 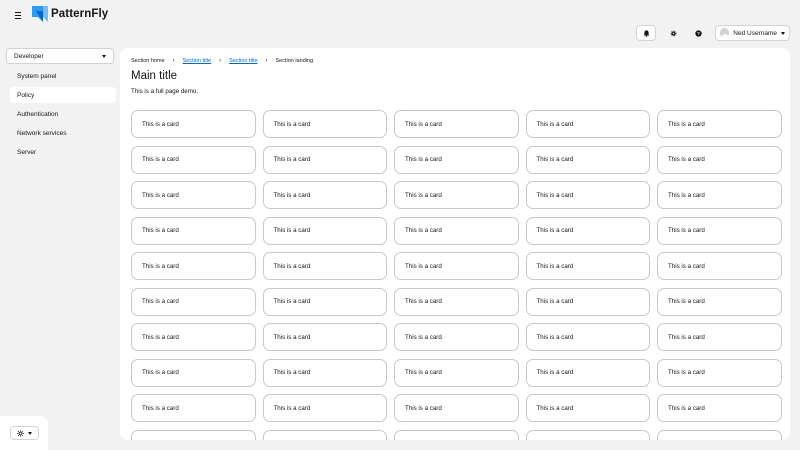 I want to click on gear-icon, so click(x=673, y=33).